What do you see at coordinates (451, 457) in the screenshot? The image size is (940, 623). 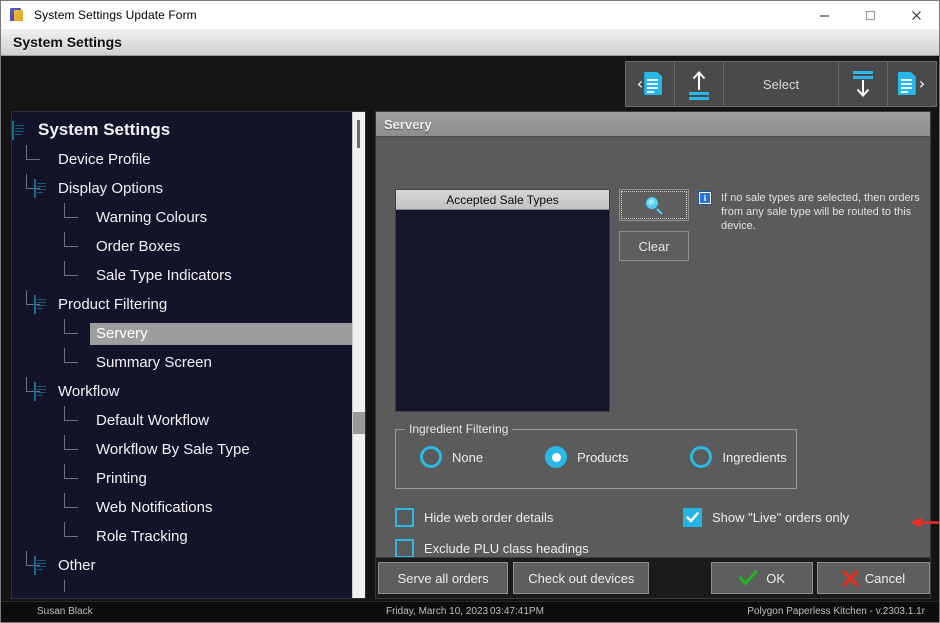 I see `radio-option-none: None` at bounding box center [451, 457].